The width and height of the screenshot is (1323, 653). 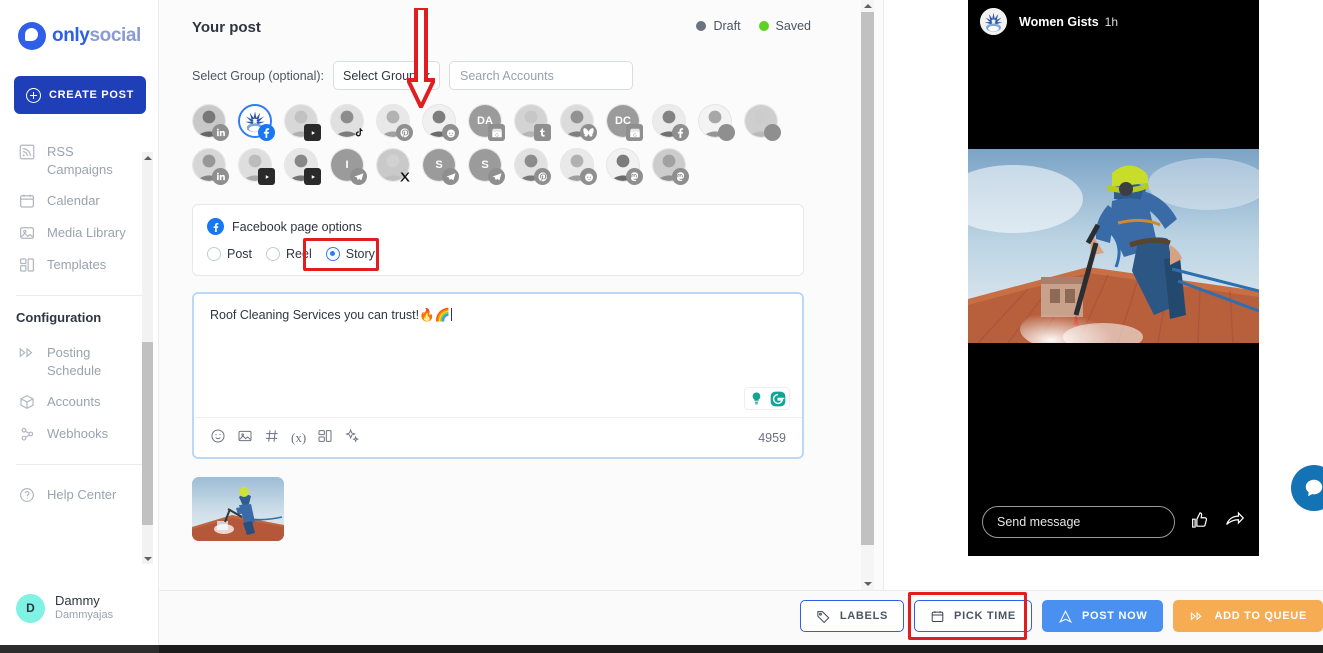 What do you see at coordinates (784, 26) in the screenshot?
I see `status-saved: Saved` at bounding box center [784, 26].